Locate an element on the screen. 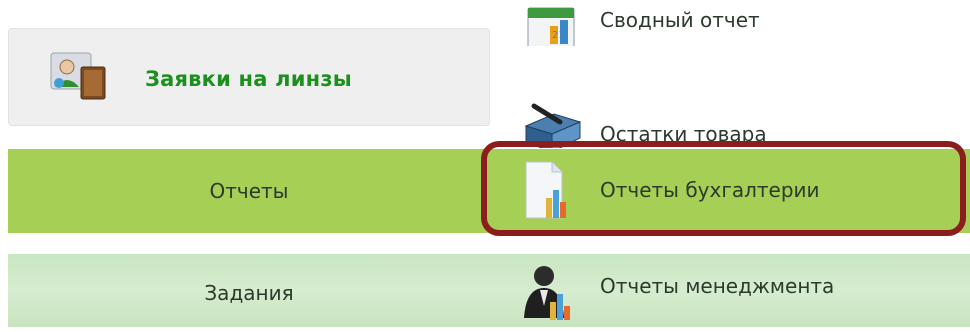 The height and width of the screenshot is (332, 970). lens-requests-label: Заявки на линзы is located at coordinates (248, 79).